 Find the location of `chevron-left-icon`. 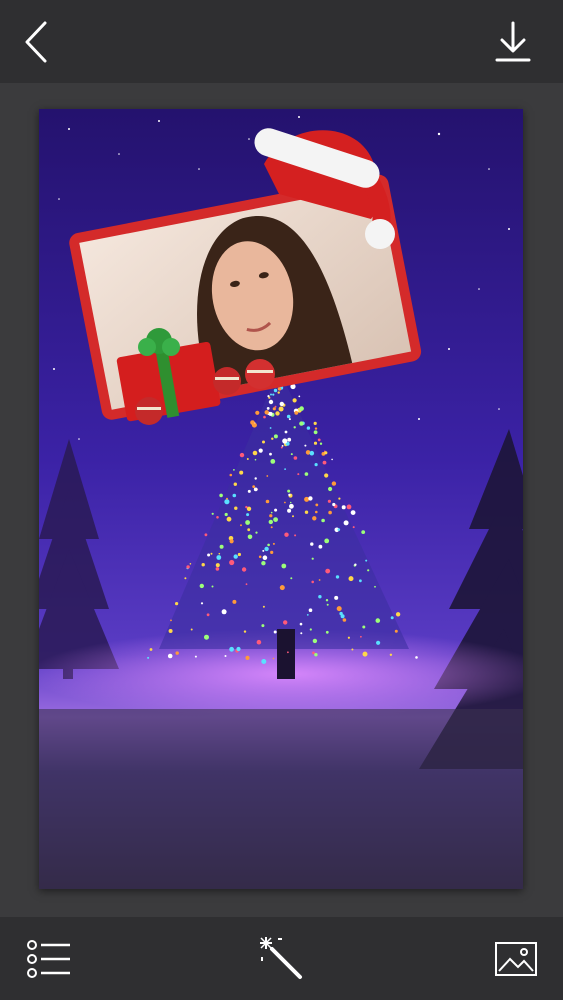

chevron-left-icon is located at coordinates (36, 42).